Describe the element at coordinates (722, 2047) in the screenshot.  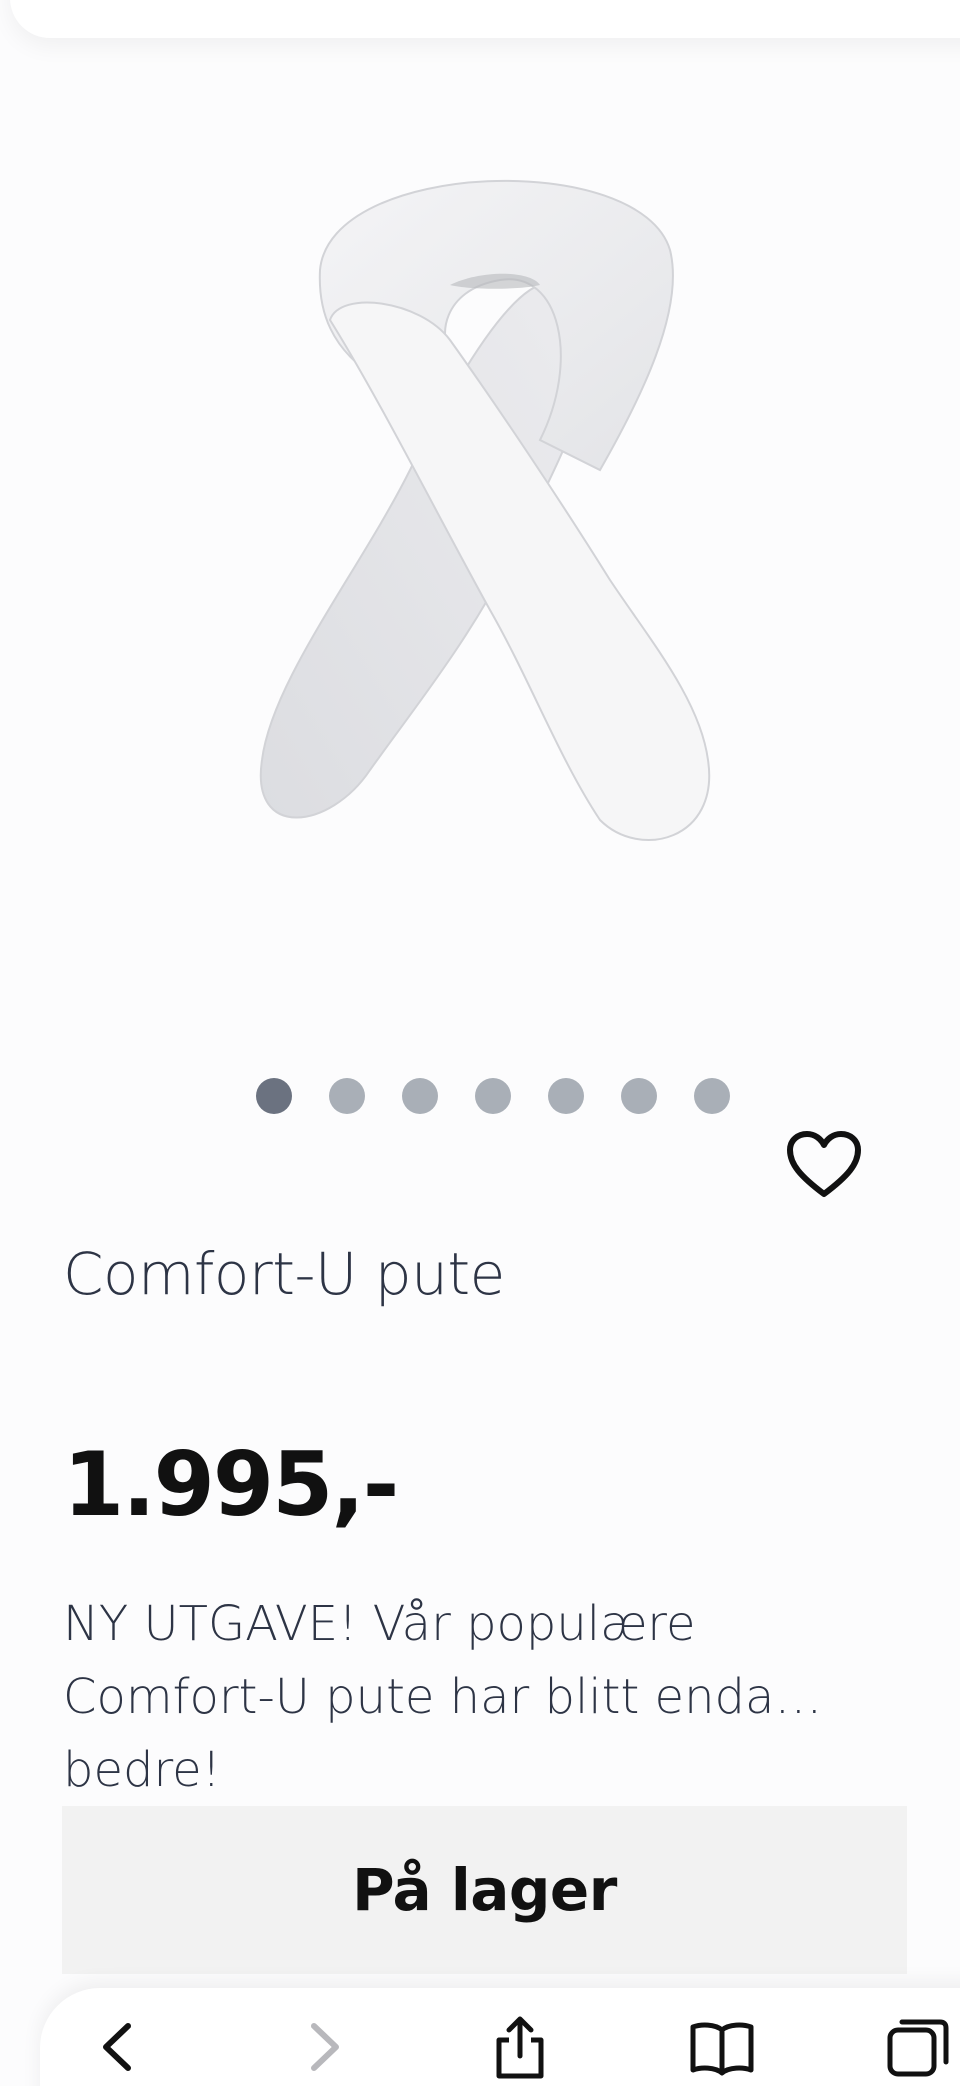
I see `book-icon` at that location.